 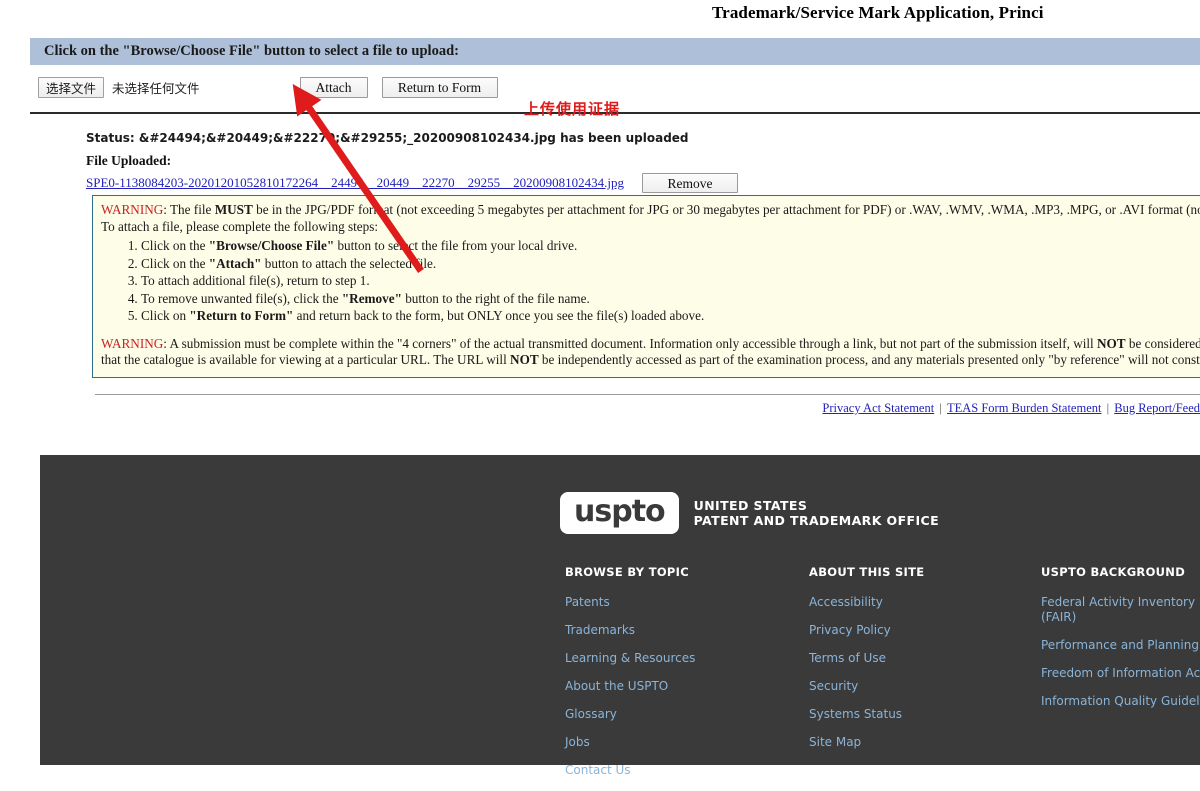 I want to click on footer-nav-link: Security, so click(x=898, y=686).